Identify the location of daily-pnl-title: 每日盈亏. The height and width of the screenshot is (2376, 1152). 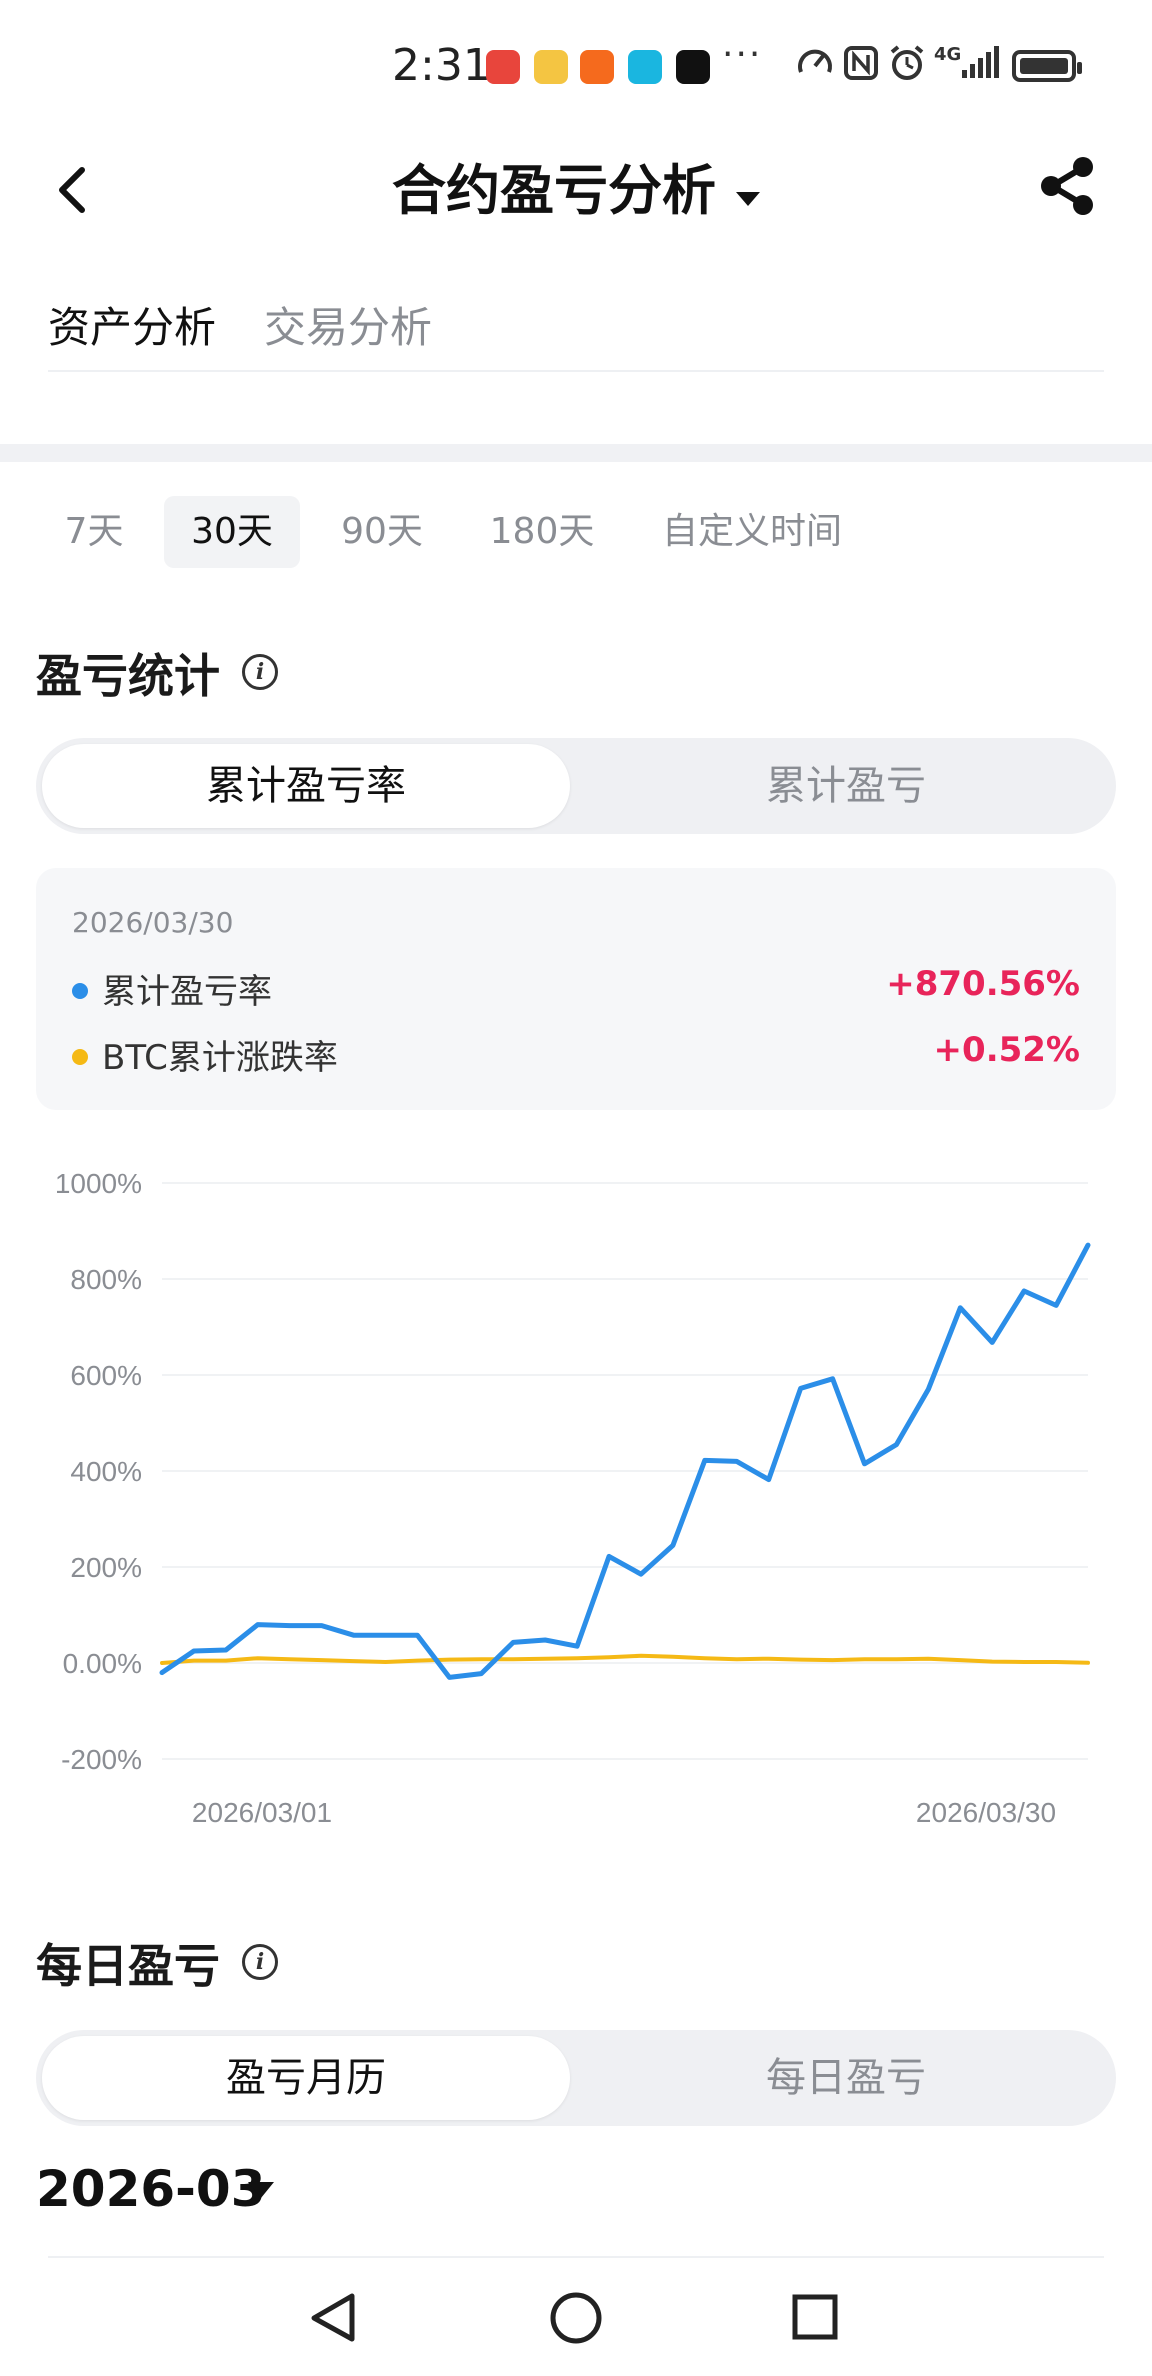
(128, 1966).